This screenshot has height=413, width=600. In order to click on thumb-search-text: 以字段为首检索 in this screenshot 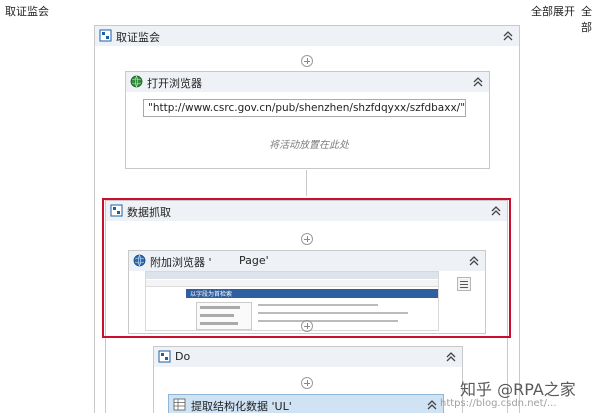, I will do `click(211, 294)`.